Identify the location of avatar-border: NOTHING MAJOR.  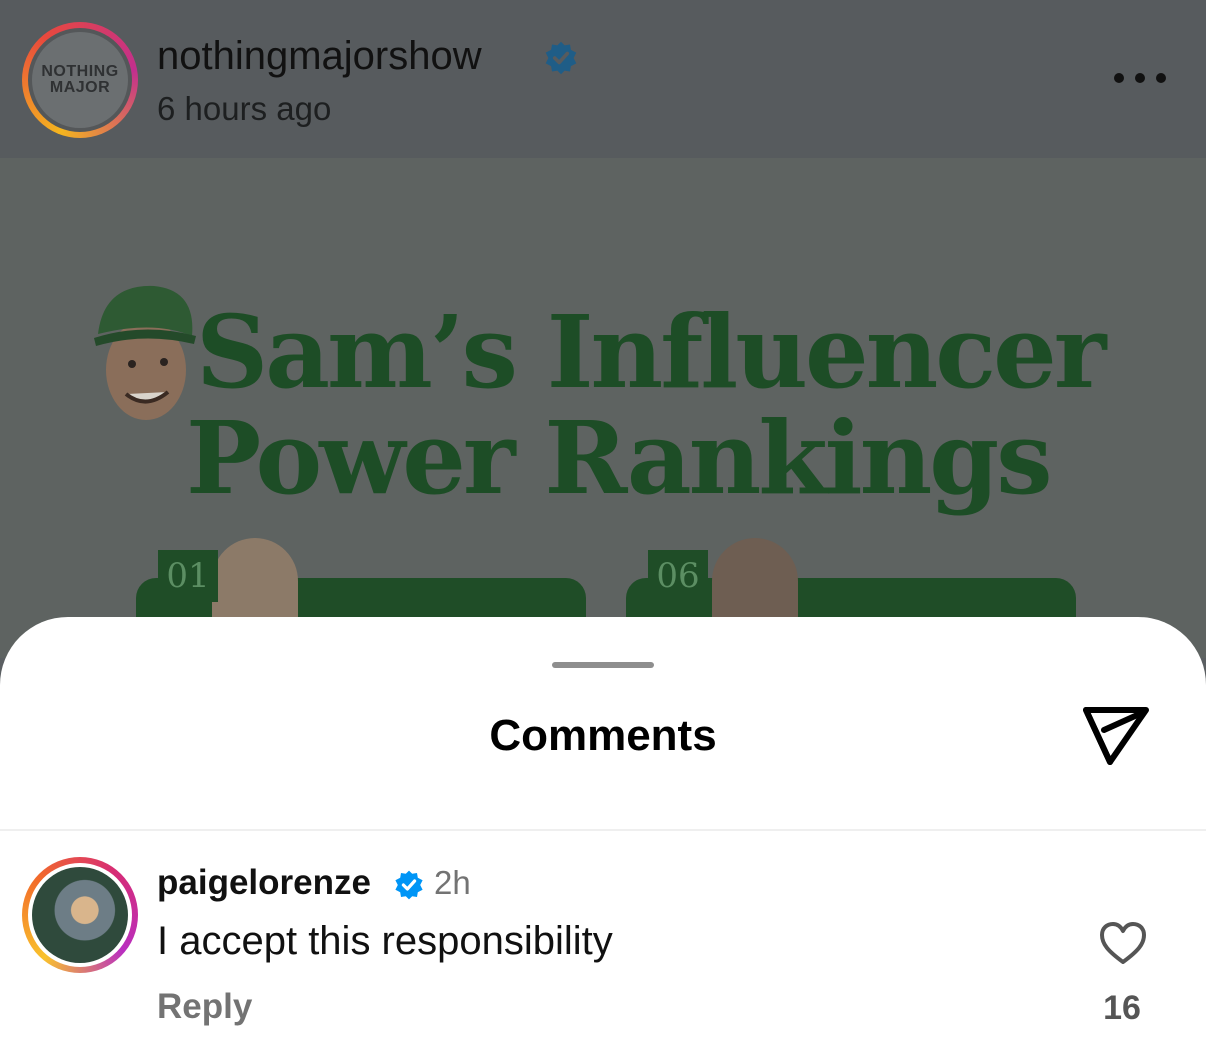
(80, 80).